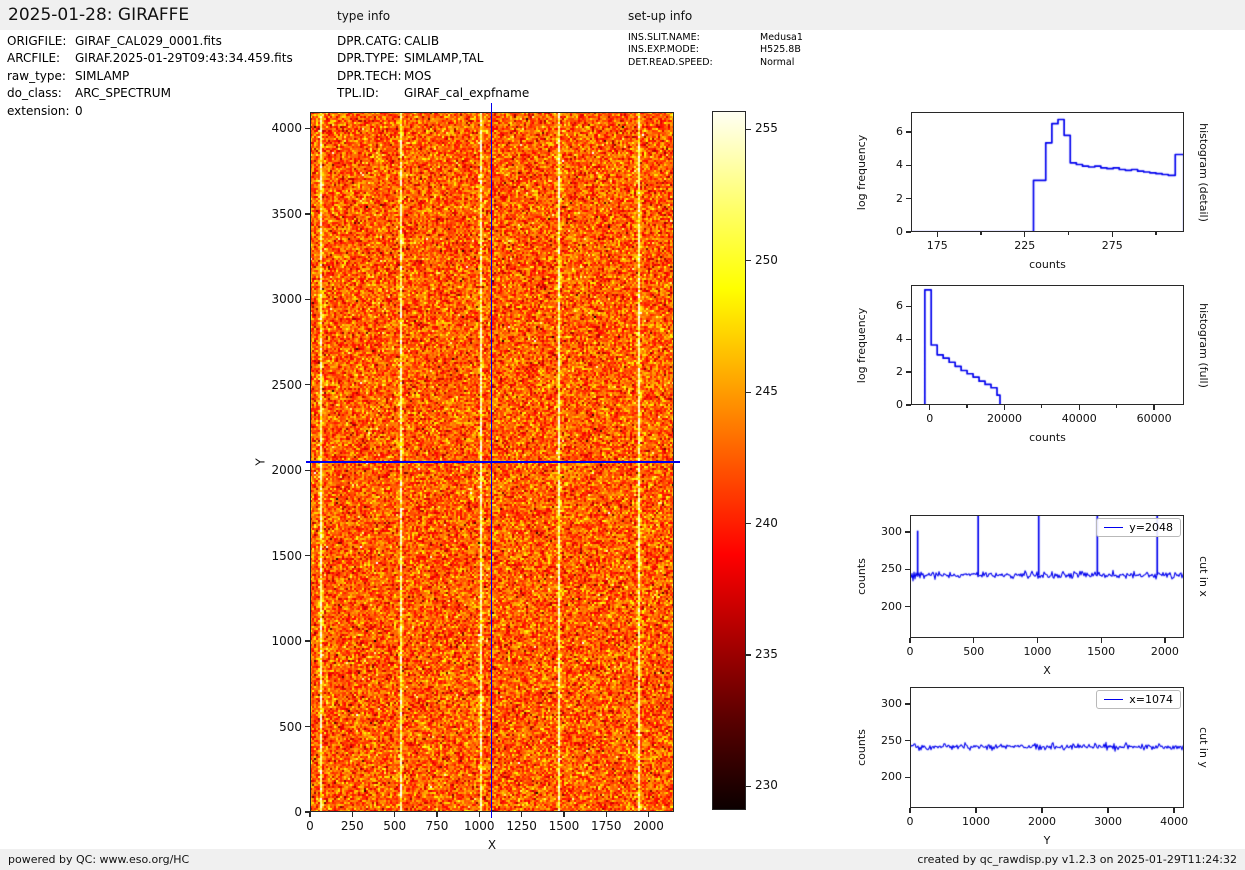  I want to click on right-axis-label-text: cut in y, so click(1203, 747).